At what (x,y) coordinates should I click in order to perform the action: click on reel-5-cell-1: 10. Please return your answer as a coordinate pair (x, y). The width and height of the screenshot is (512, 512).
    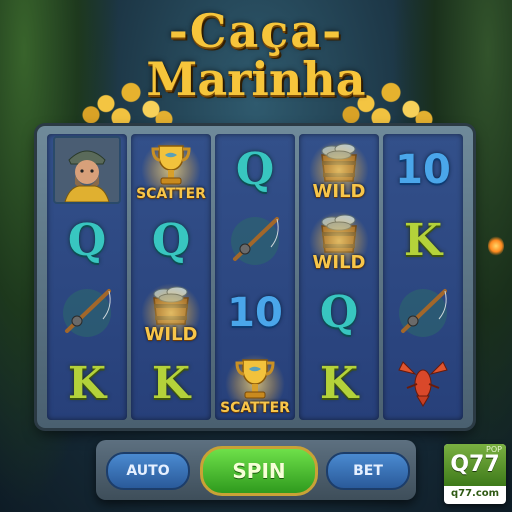
    Looking at the image, I should click on (423, 170).